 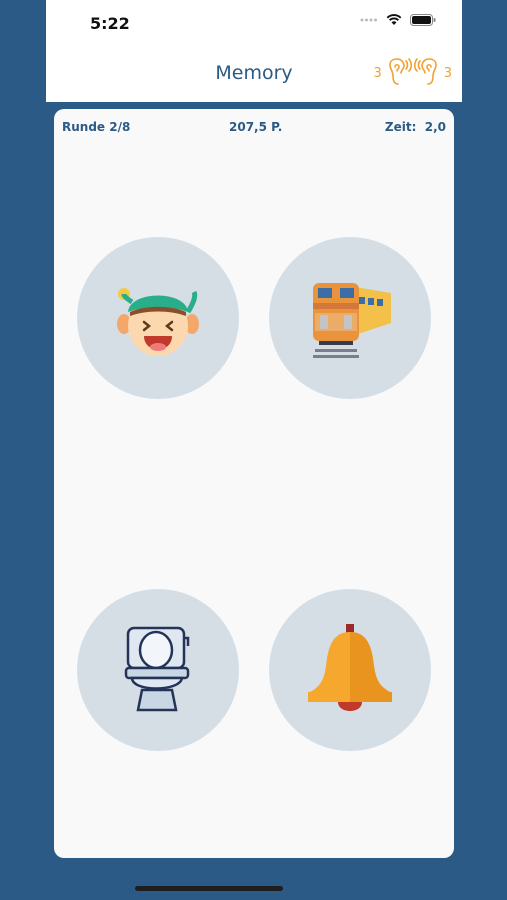 What do you see at coordinates (400, 127) in the screenshot?
I see `timer-label: Zeit:` at bounding box center [400, 127].